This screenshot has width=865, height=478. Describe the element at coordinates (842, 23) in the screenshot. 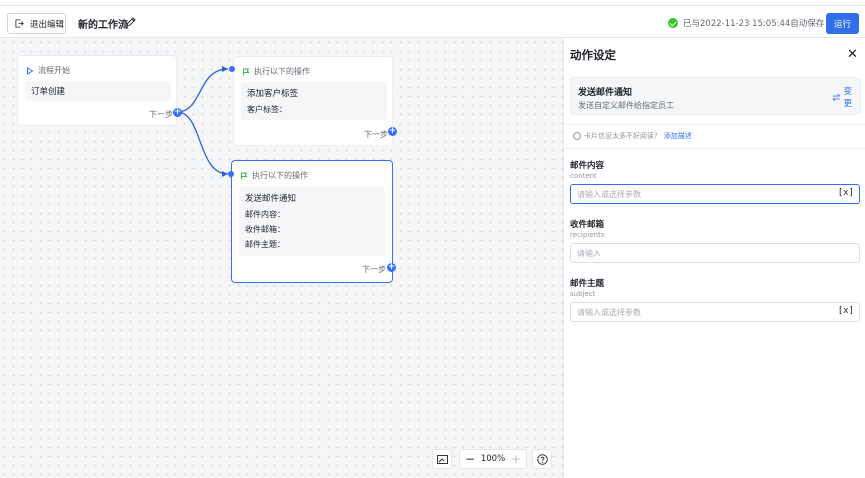

I see `run-button: 运行` at that location.